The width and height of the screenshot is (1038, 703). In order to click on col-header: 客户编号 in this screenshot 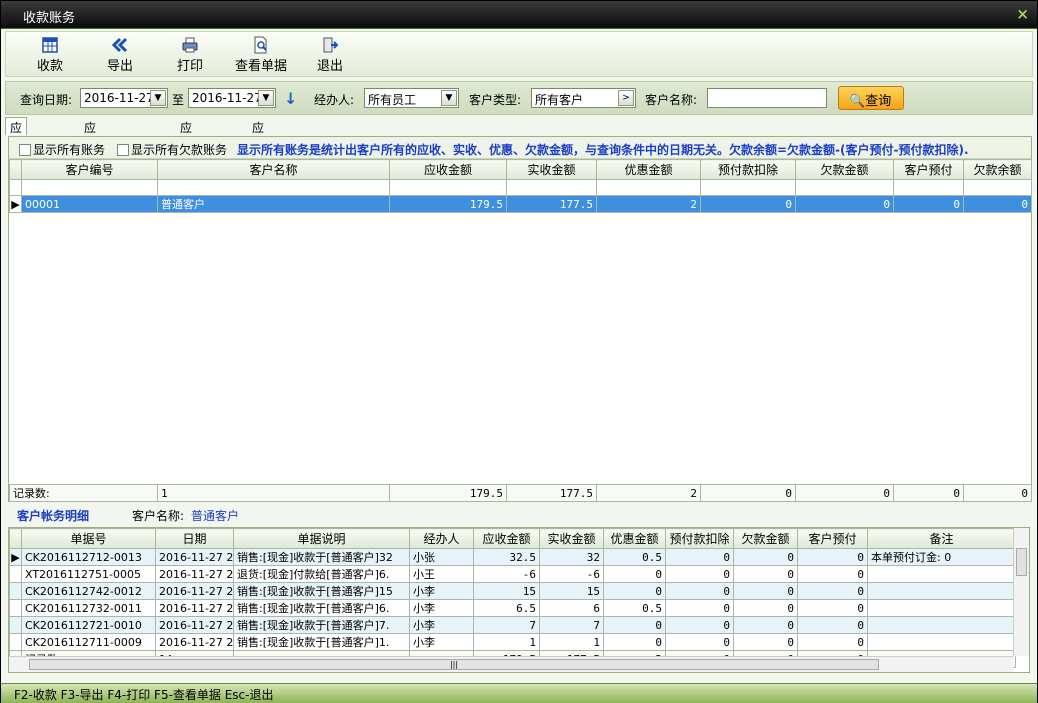, I will do `click(89, 169)`.